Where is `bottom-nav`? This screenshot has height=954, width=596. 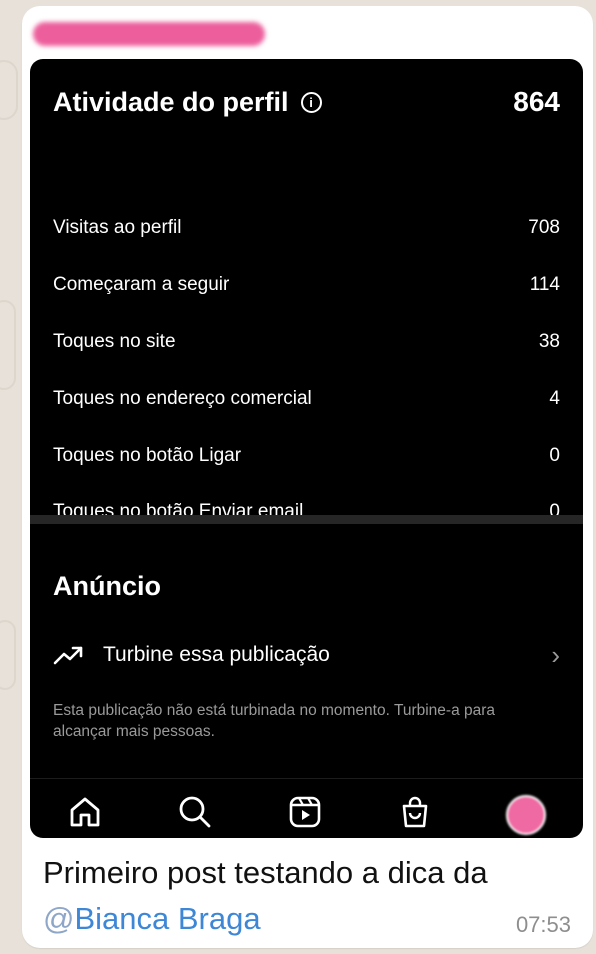 bottom-nav is located at coordinates (306, 808).